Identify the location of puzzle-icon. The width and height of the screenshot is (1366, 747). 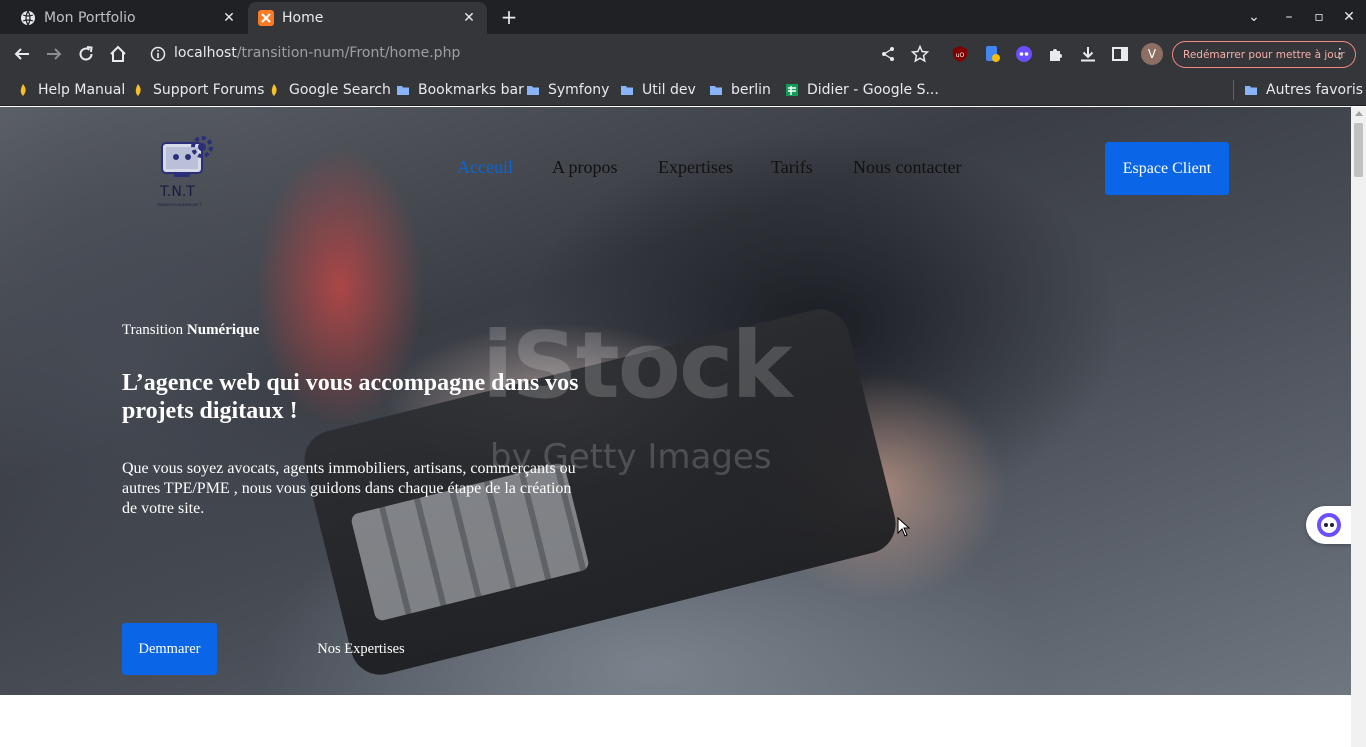
(1056, 54).